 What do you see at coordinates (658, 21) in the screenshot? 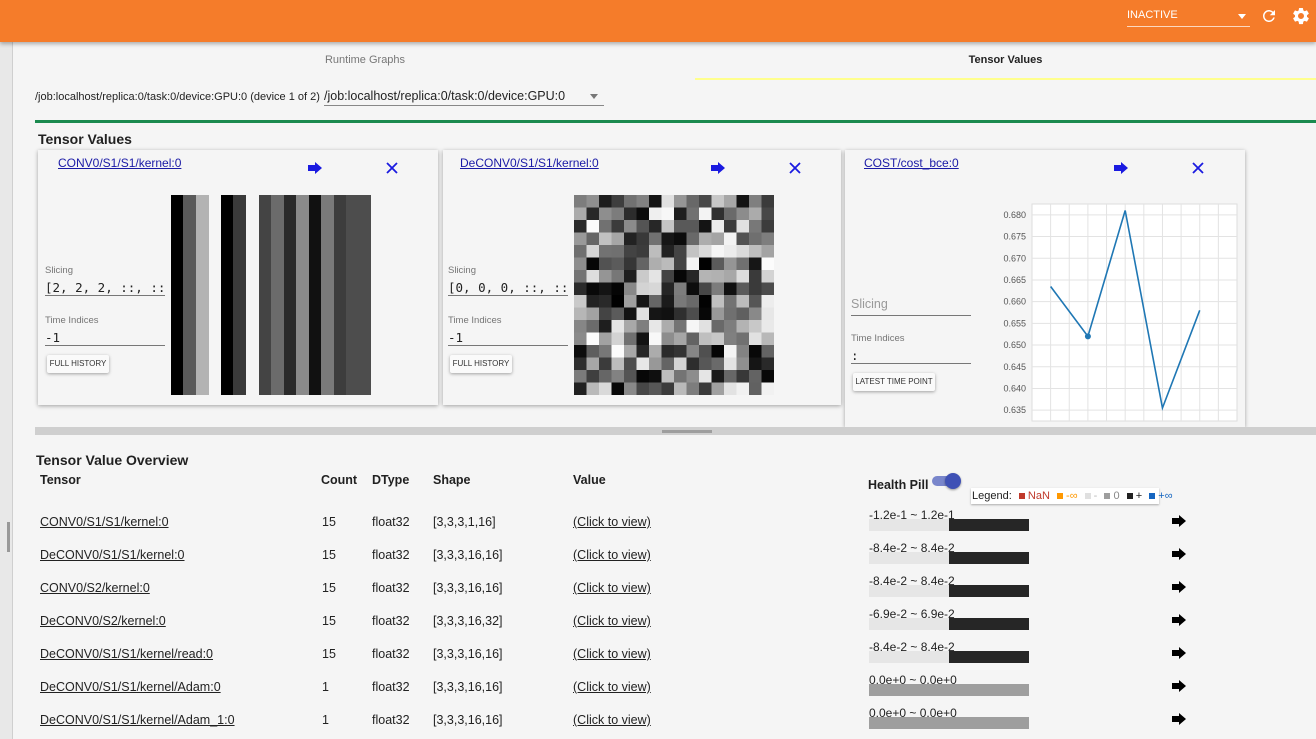
I see `top-app-bar: INACTIVE` at bounding box center [658, 21].